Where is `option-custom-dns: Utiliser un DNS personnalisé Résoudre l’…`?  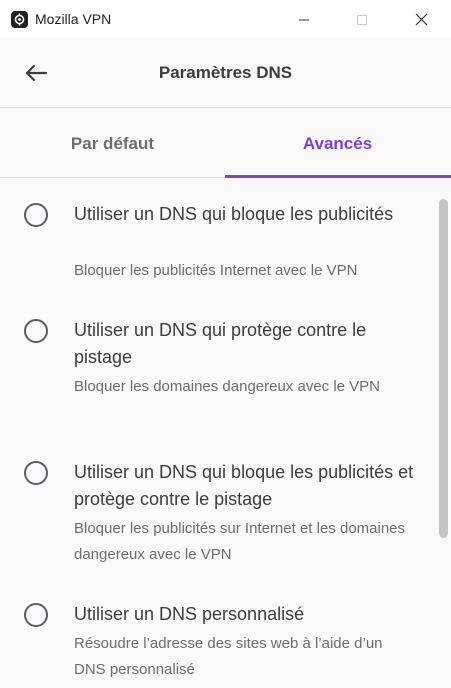
option-custom-dns: Utiliser un DNS personnalisé Résoudre l’… is located at coordinates (215, 640).